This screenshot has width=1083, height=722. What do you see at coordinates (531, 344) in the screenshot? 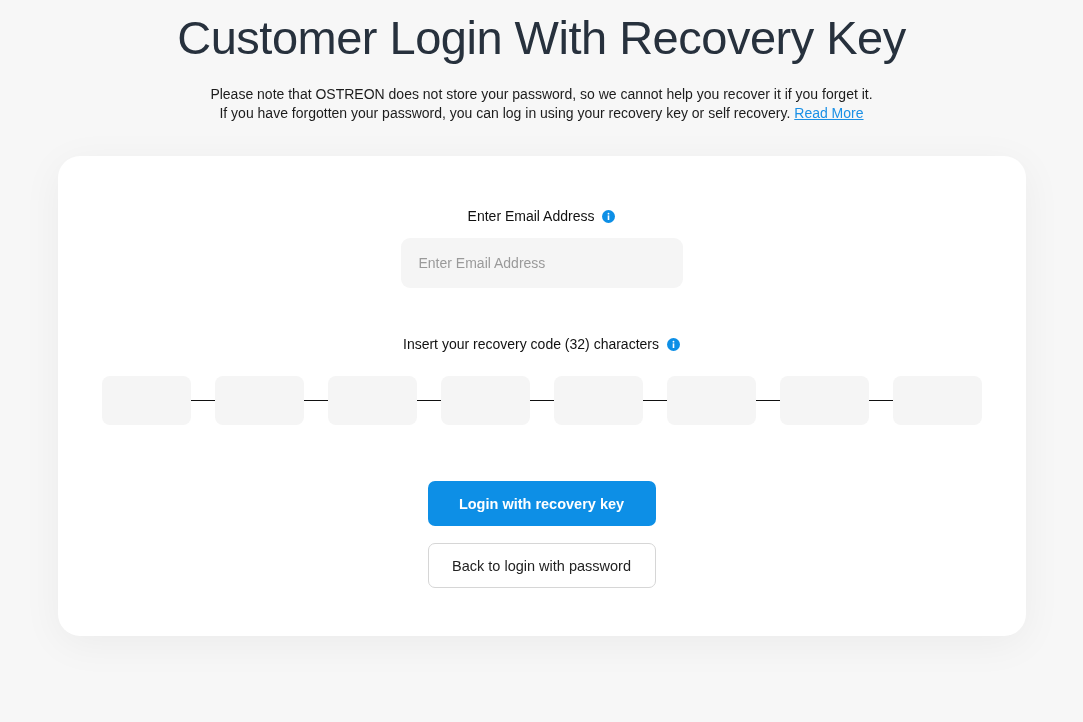
I see `recovery-code-label: Insert your recovery code (32) characters` at bounding box center [531, 344].